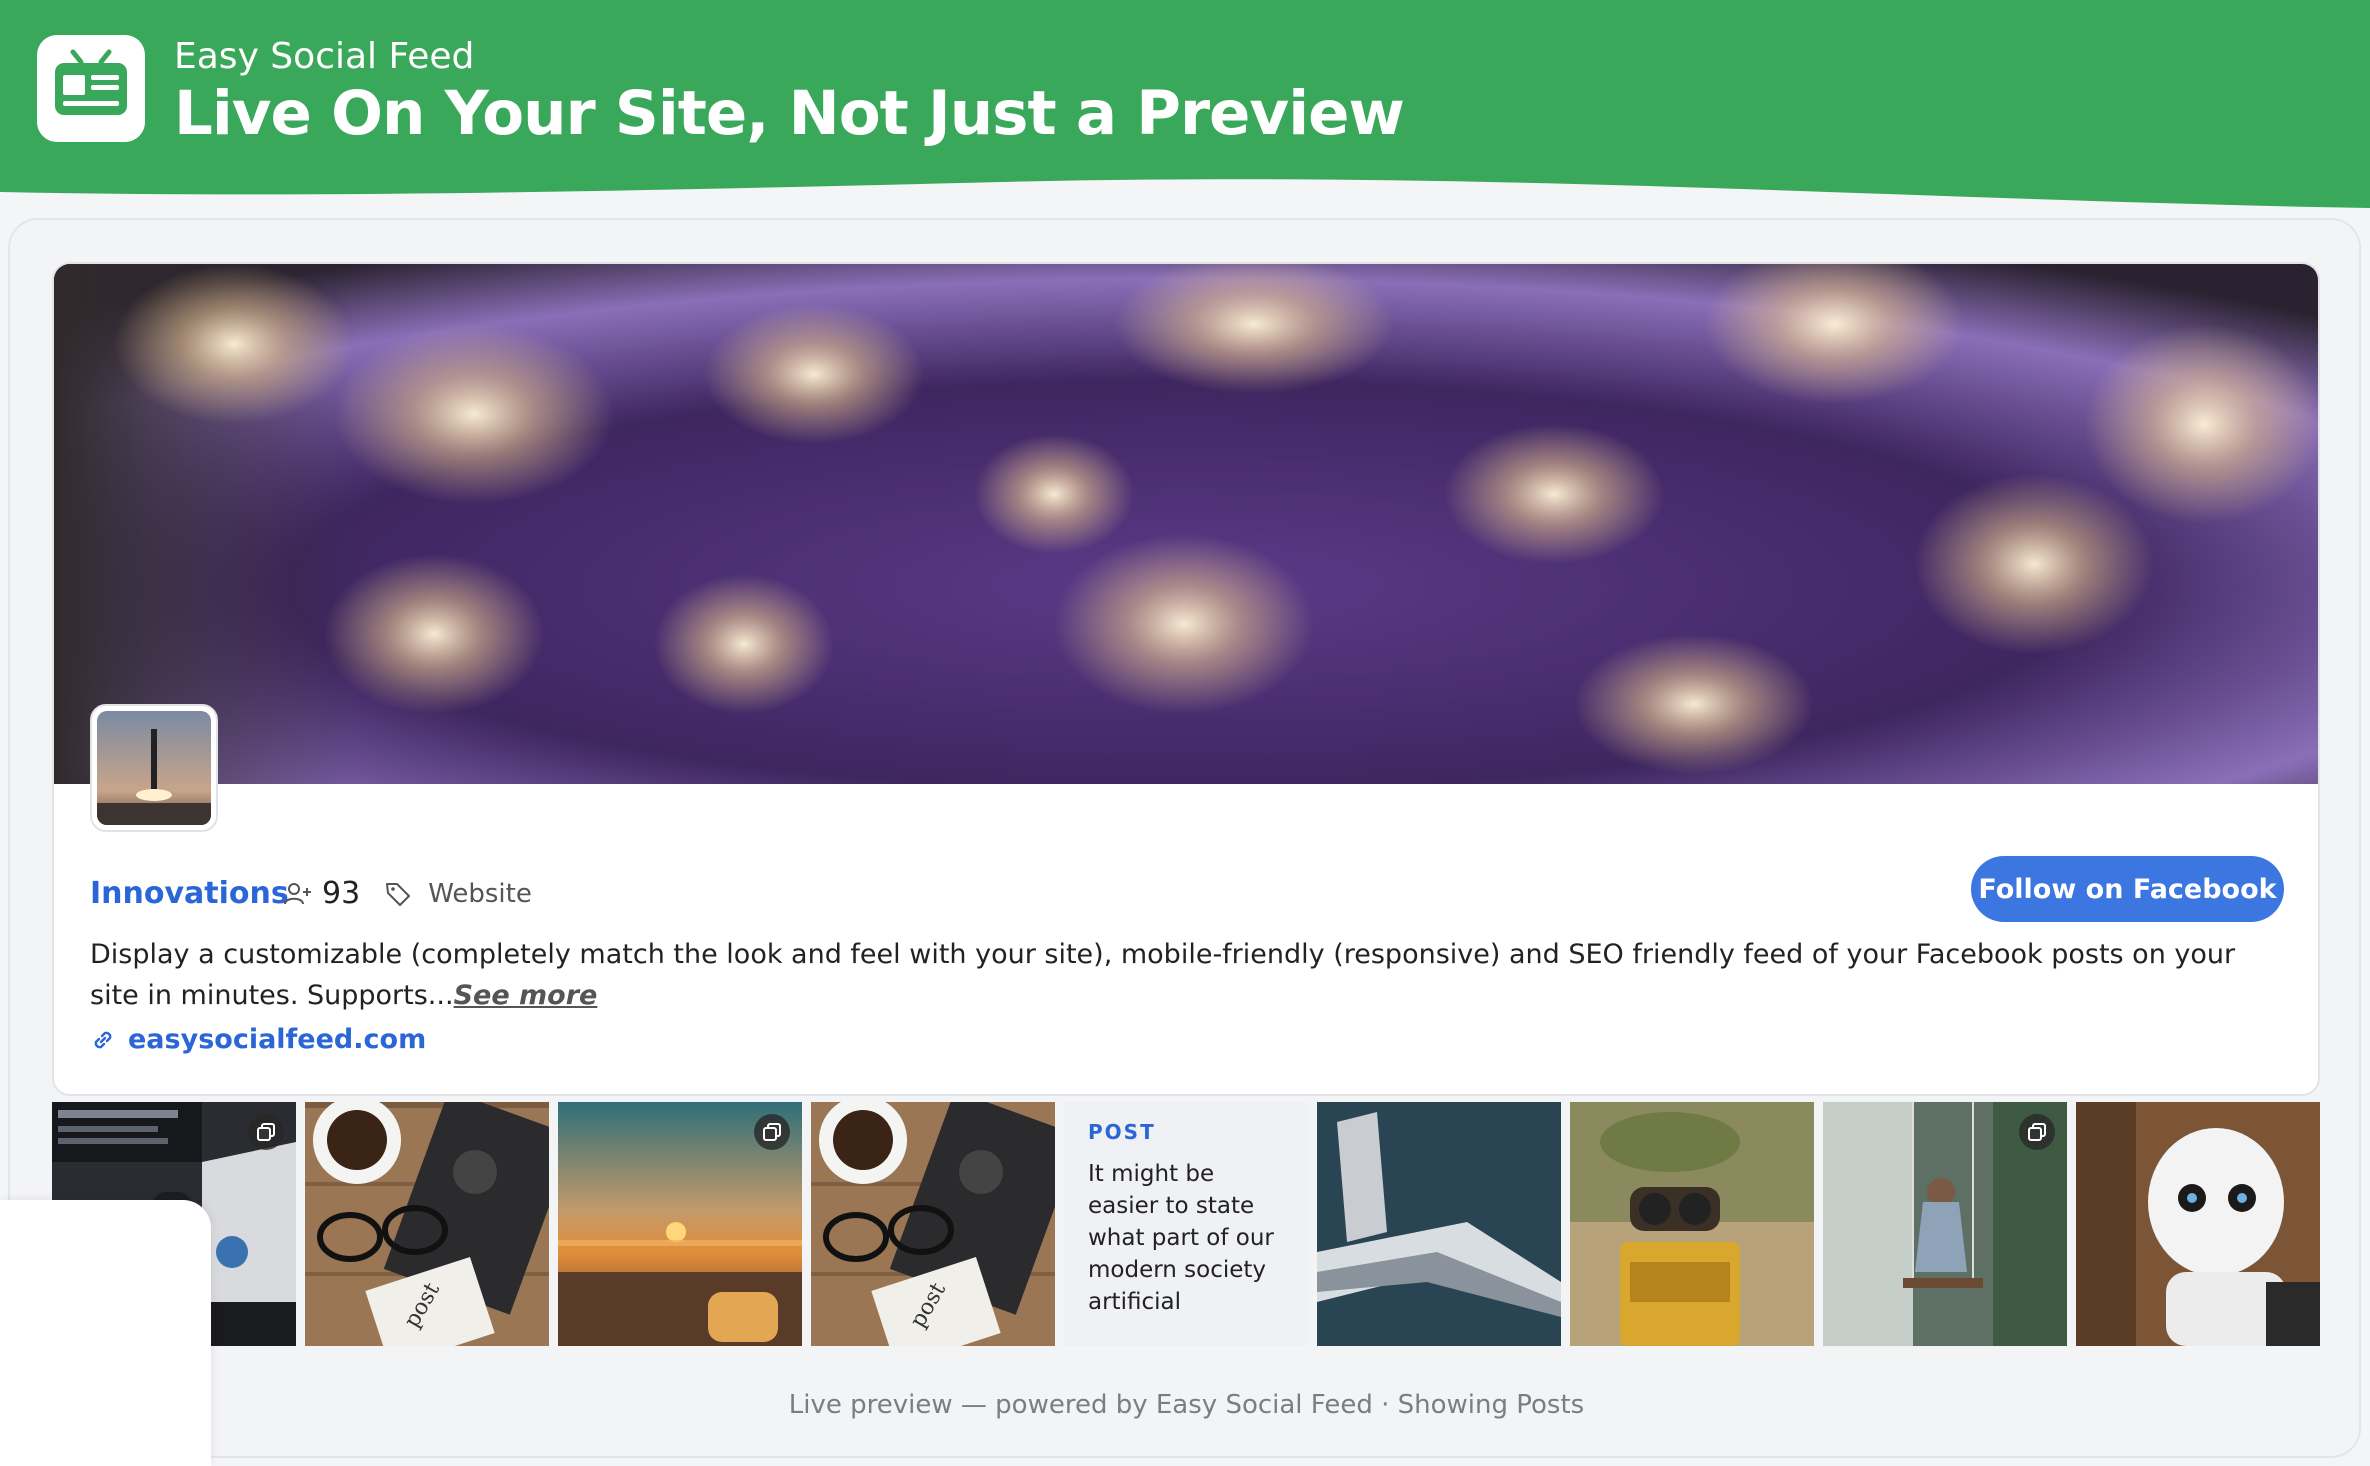 This screenshot has height=1466, width=2370. I want to click on news-tv-icon, so click(91, 82).